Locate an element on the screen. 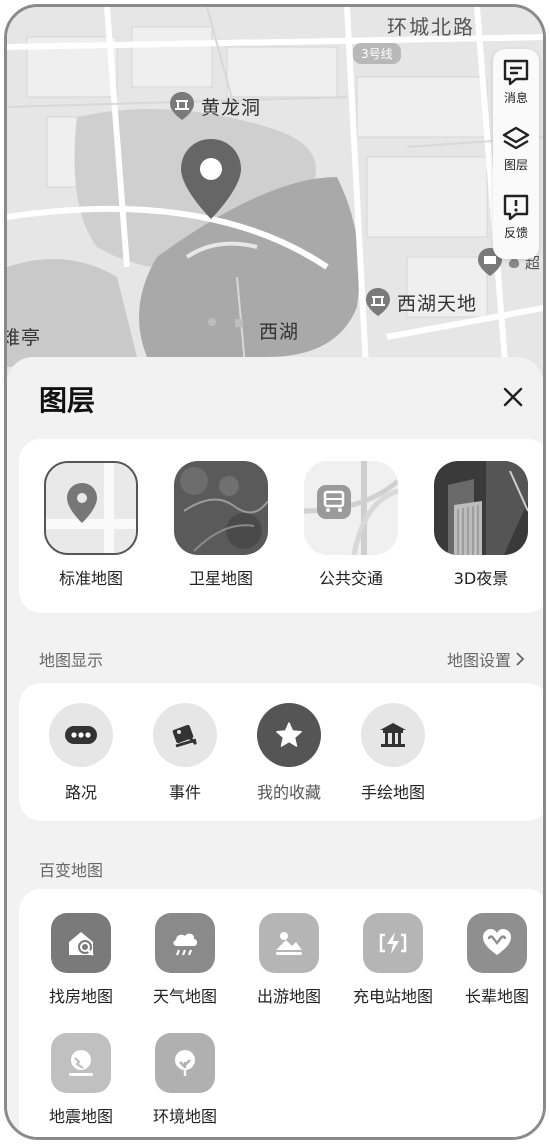 The width and height of the screenshot is (550, 1144). variety-environment: 环境地图 is located at coordinates (185, 1080).